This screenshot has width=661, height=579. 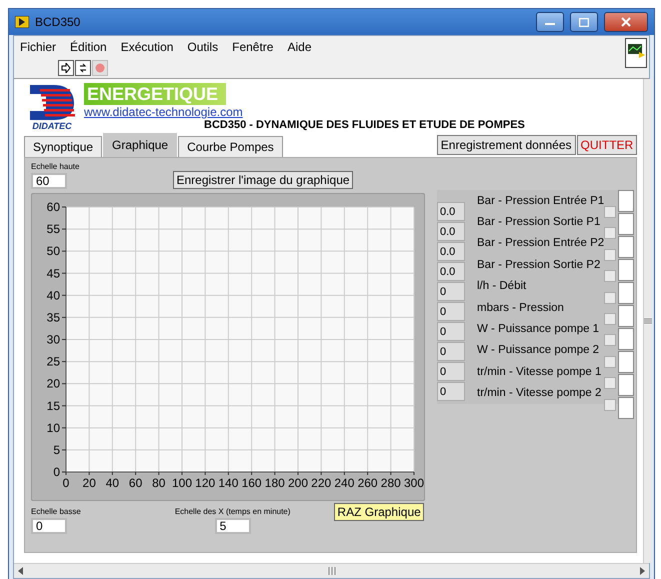 I want to click on reset-graph-button: RAZ Graphique, so click(x=379, y=512).